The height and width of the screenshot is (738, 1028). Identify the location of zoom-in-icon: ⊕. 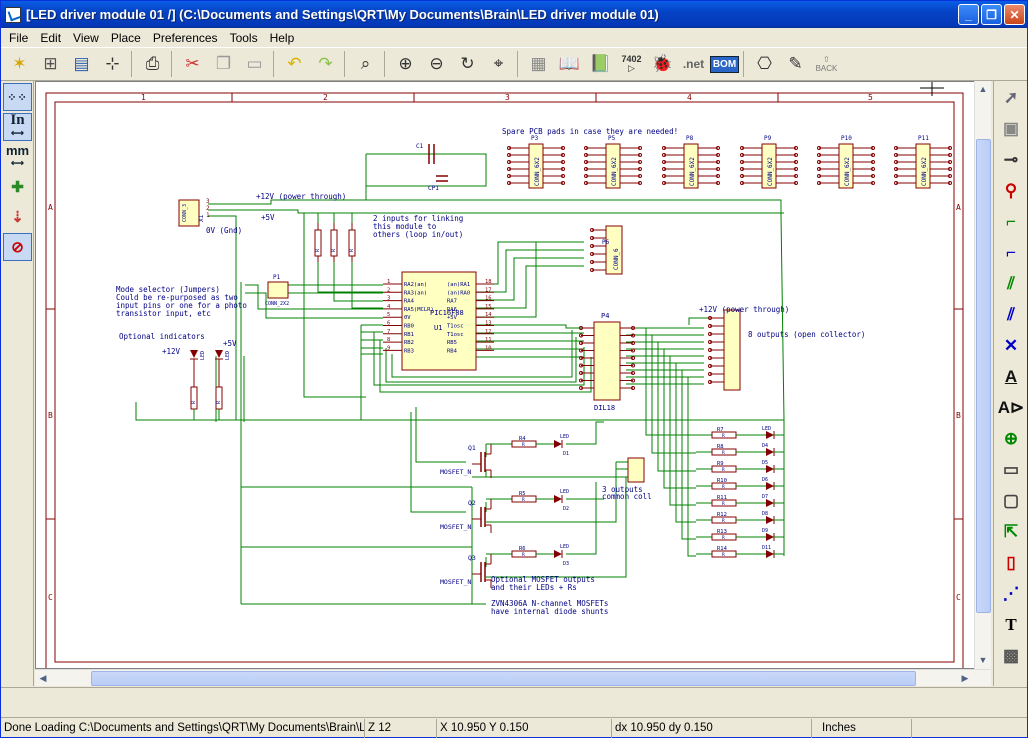
(405, 64).